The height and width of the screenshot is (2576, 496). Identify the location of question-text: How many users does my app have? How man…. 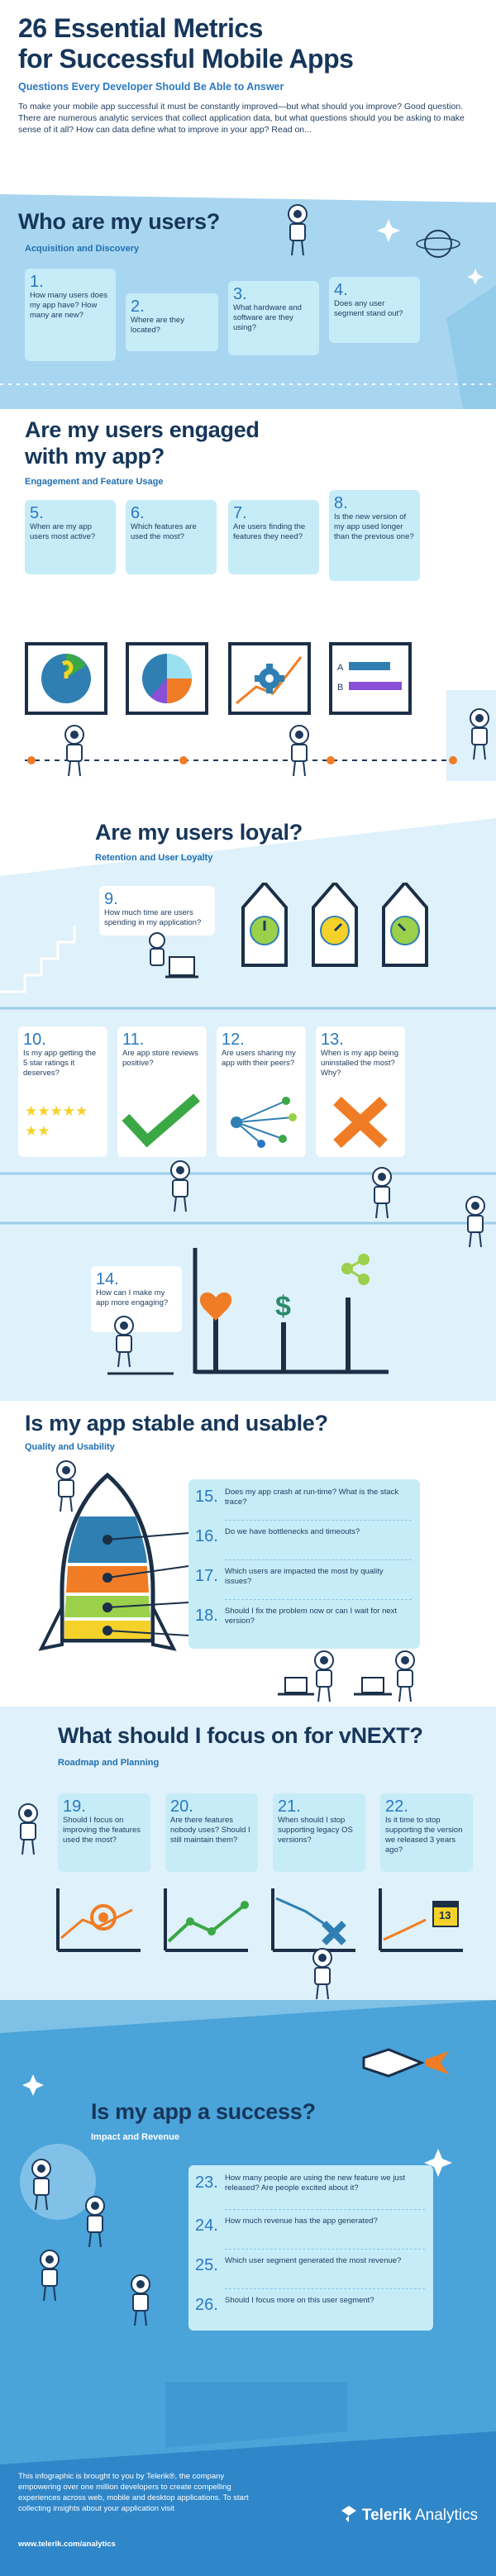
(68, 306).